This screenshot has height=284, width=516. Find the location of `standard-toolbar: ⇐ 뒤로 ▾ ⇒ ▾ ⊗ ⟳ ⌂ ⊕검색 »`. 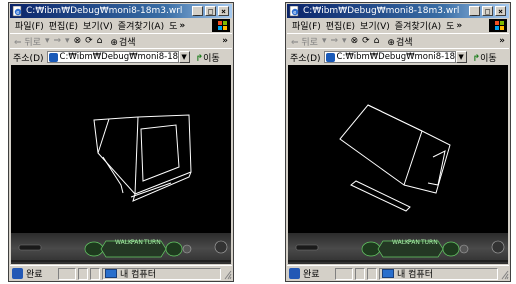

standard-toolbar: ⇐ 뒤로 ▾ ⇒ ▾ ⊗ ⟳ ⌂ ⊕검색 » is located at coordinates (121, 40).